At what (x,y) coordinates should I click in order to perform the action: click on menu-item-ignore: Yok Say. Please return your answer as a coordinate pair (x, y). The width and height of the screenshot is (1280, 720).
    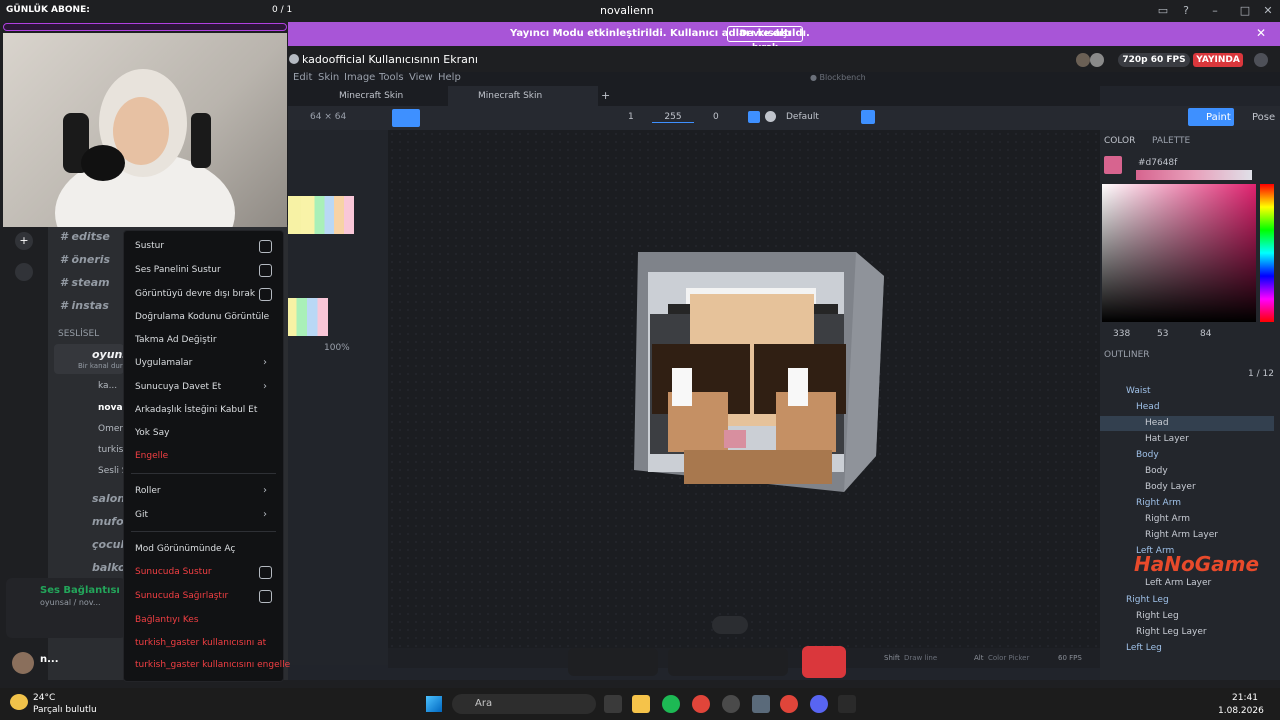
    Looking at the image, I should click on (152, 433).